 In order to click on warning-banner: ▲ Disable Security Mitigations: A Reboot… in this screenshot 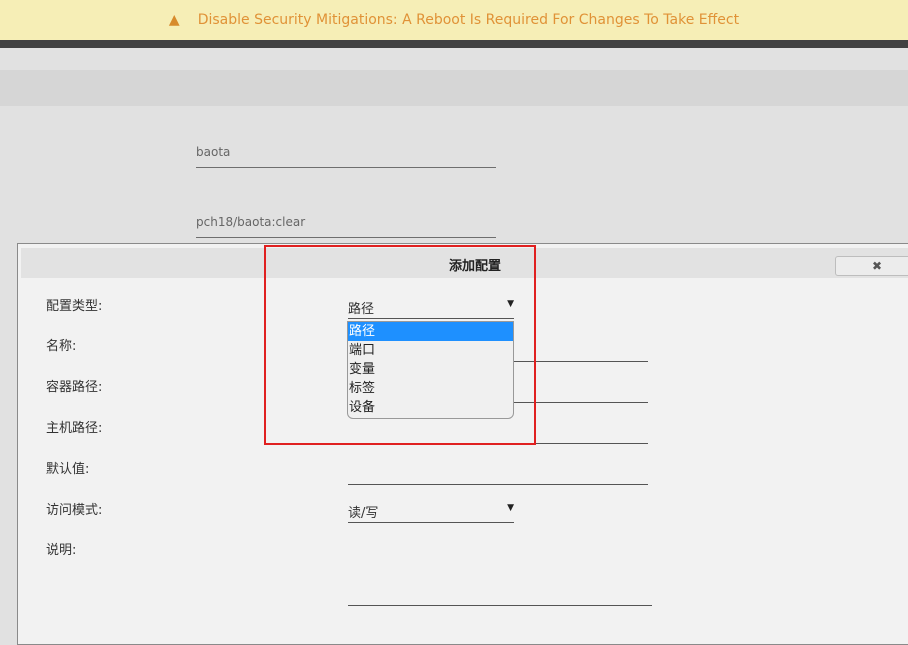, I will do `click(454, 20)`.